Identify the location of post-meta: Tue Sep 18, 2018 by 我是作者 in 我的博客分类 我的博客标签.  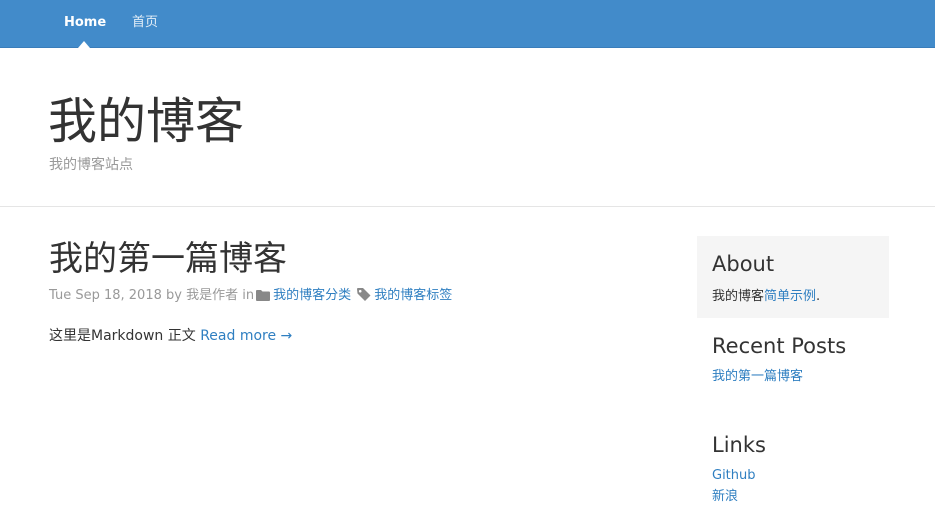
(359, 296).